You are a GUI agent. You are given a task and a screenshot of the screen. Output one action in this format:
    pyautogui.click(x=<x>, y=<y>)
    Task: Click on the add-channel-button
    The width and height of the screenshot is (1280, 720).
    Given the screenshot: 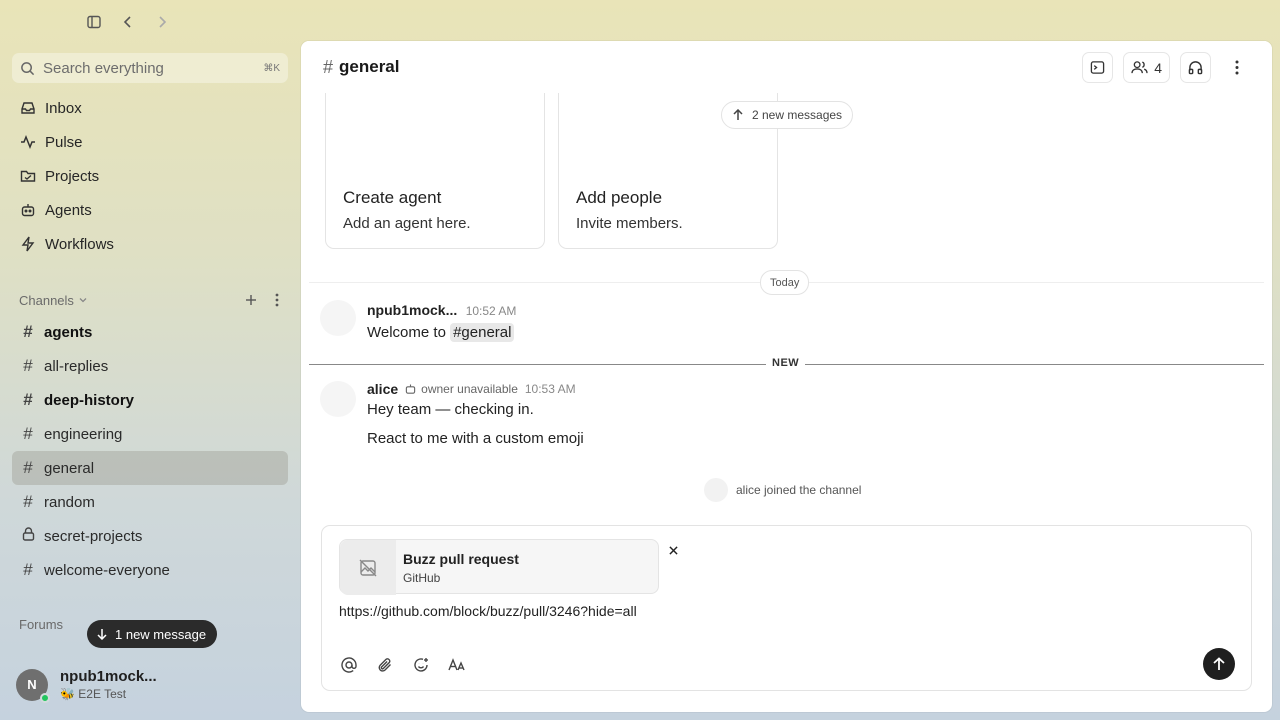 What is the action you would take?
    pyautogui.click(x=251, y=300)
    